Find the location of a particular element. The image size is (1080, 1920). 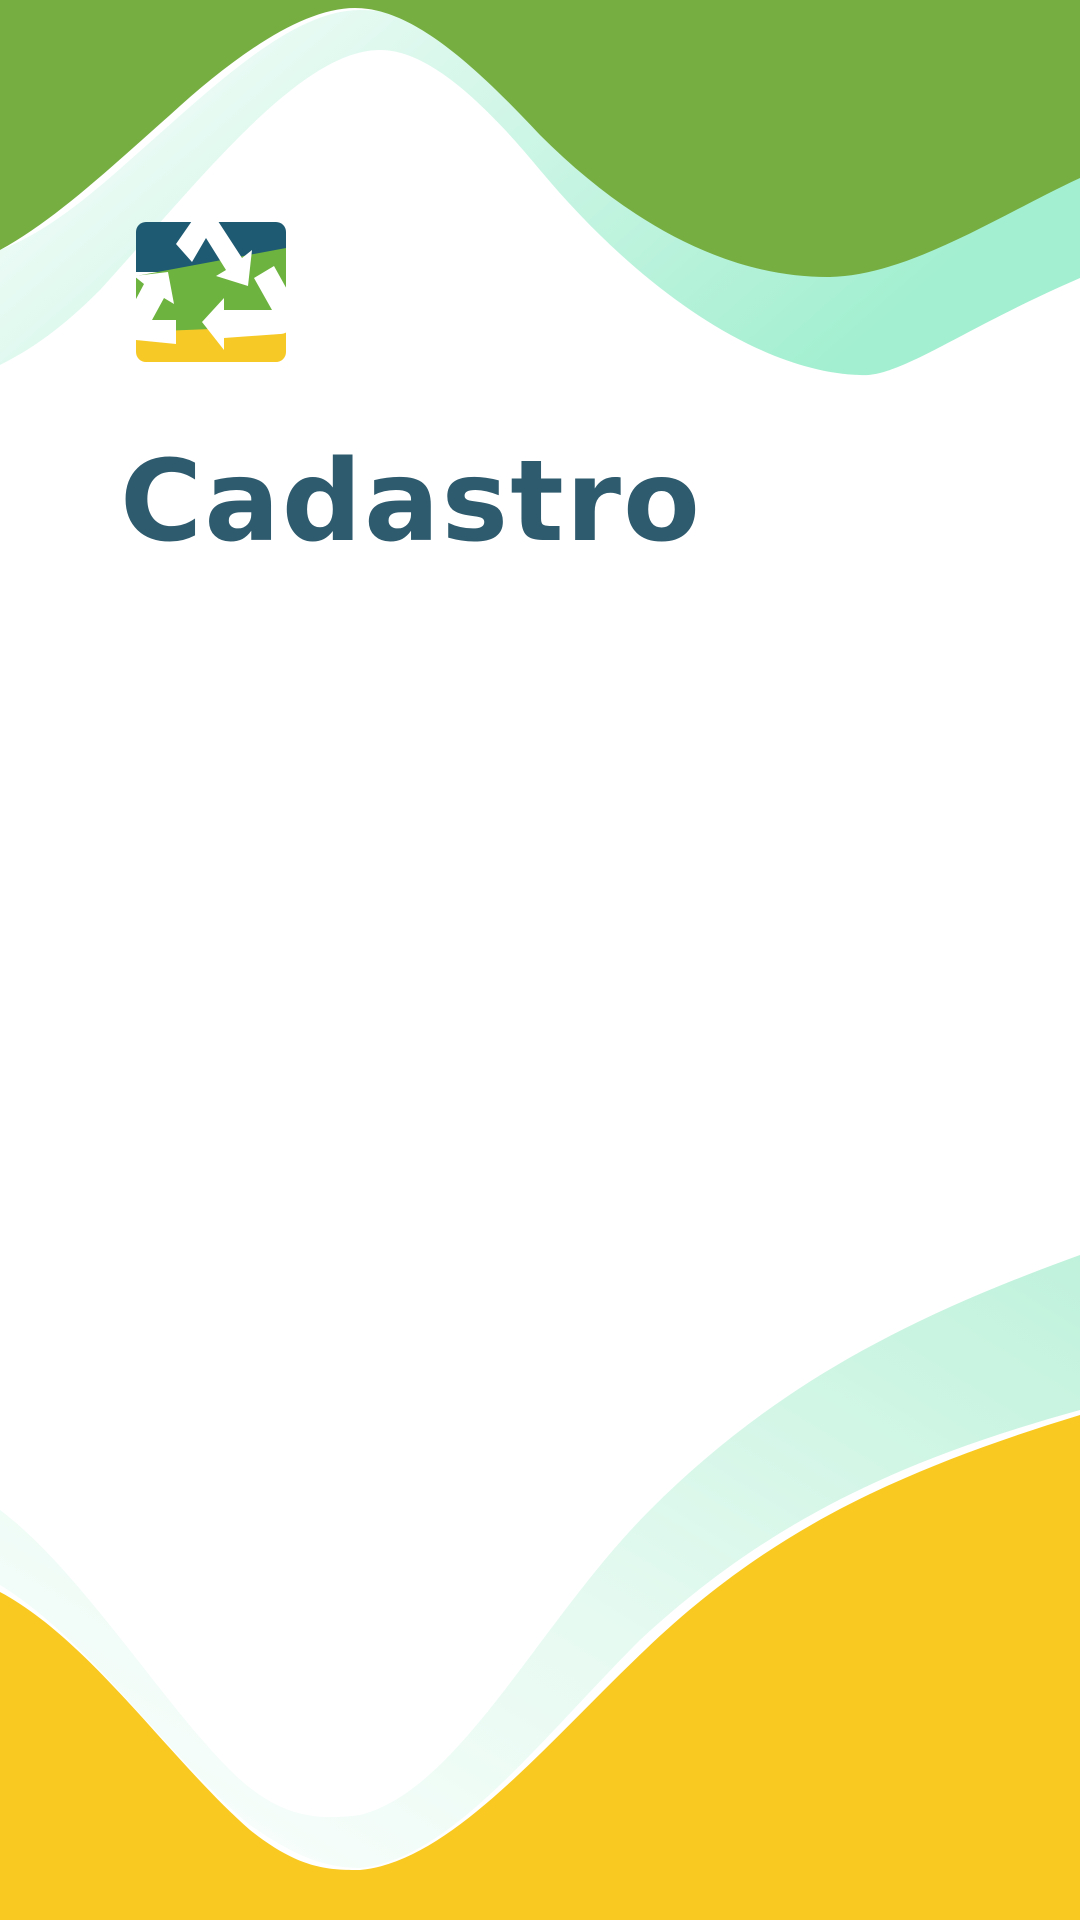

page-title: Cadastro is located at coordinates (411, 502).